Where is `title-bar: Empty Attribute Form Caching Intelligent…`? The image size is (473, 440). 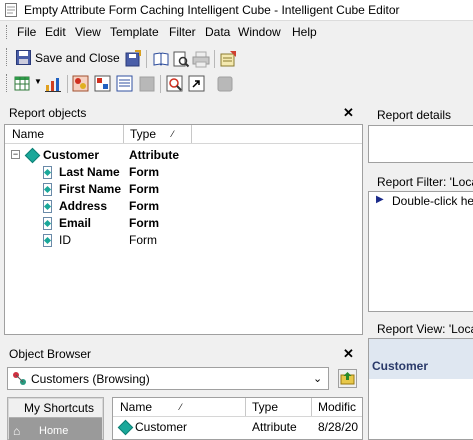 title-bar: Empty Attribute Form Caching Intelligent… is located at coordinates (236, 10).